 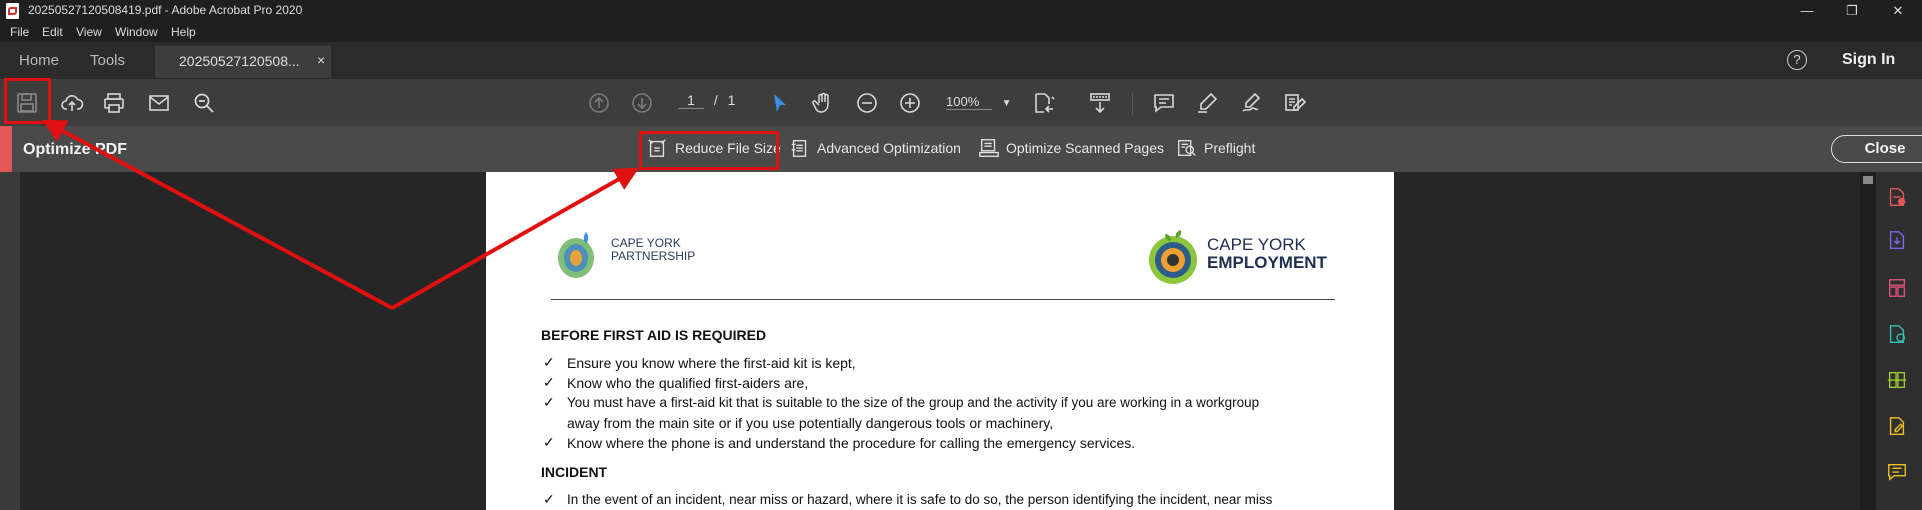 What do you see at coordinates (340, 214) in the screenshot?
I see `annotation-arrows` at bounding box center [340, 214].